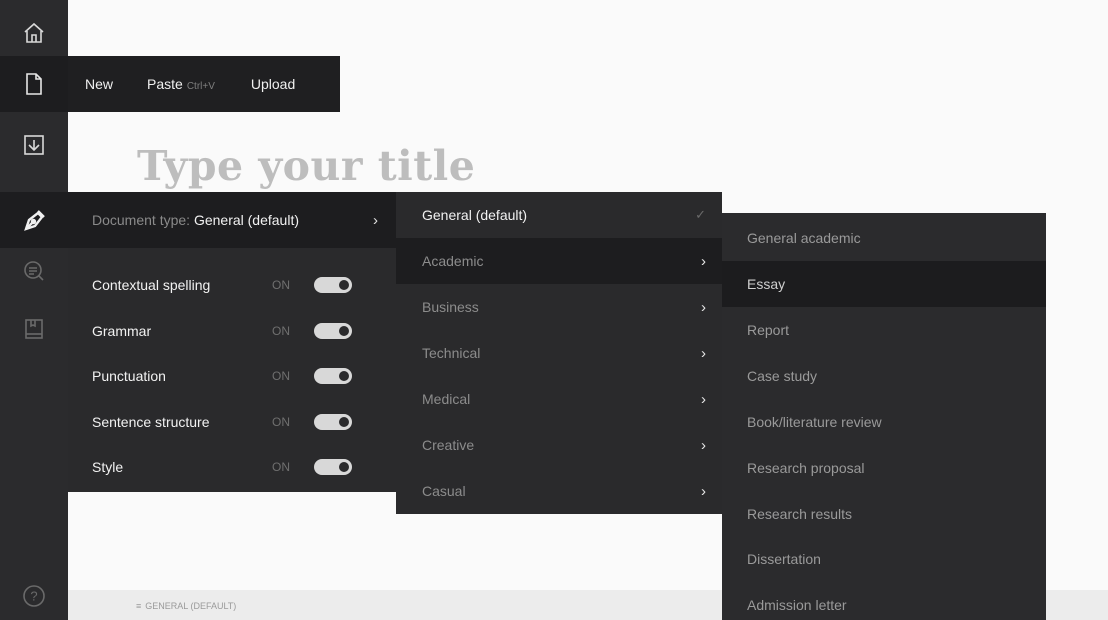  What do you see at coordinates (141, 220) in the screenshot?
I see `document-type-label: Document type:` at bounding box center [141, 220].